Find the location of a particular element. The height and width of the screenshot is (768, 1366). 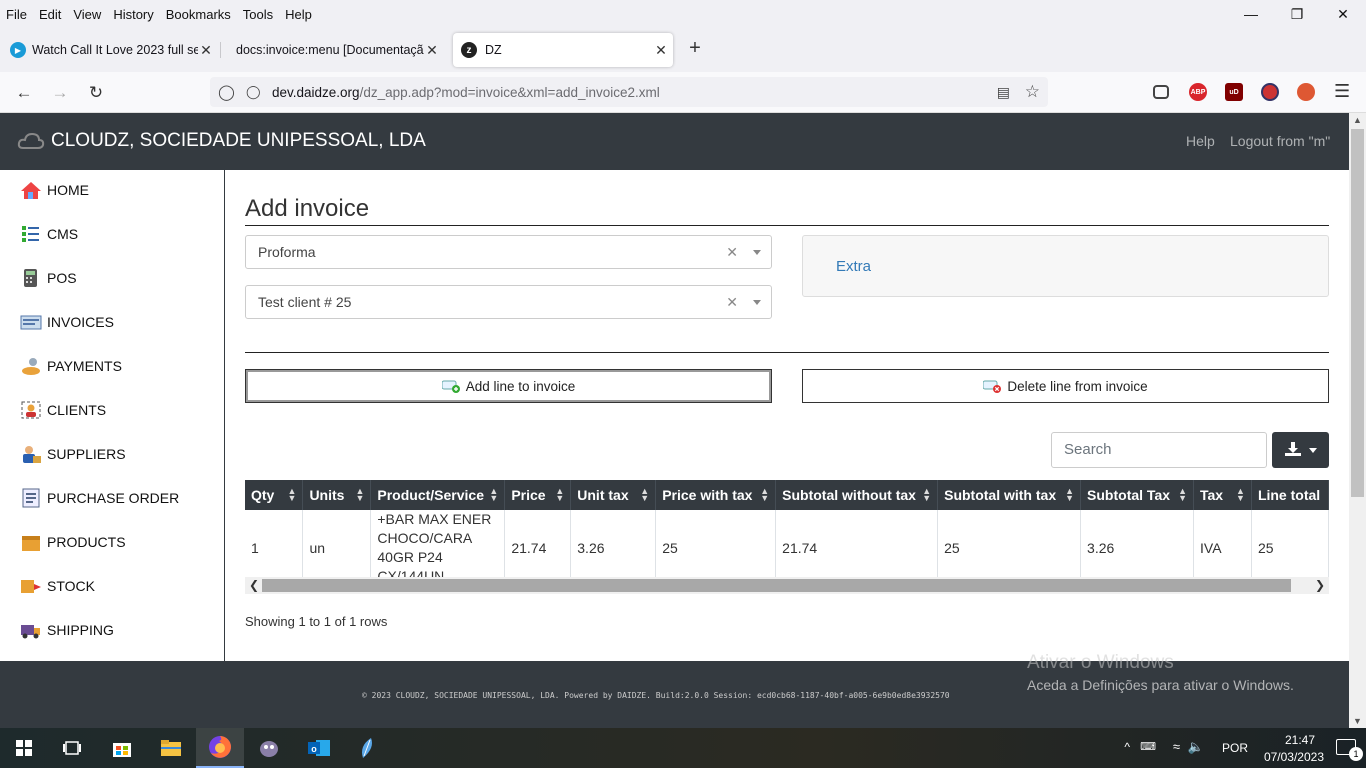

sidebar-item-invoices: INVOICES is located at coordinates (67, 322).